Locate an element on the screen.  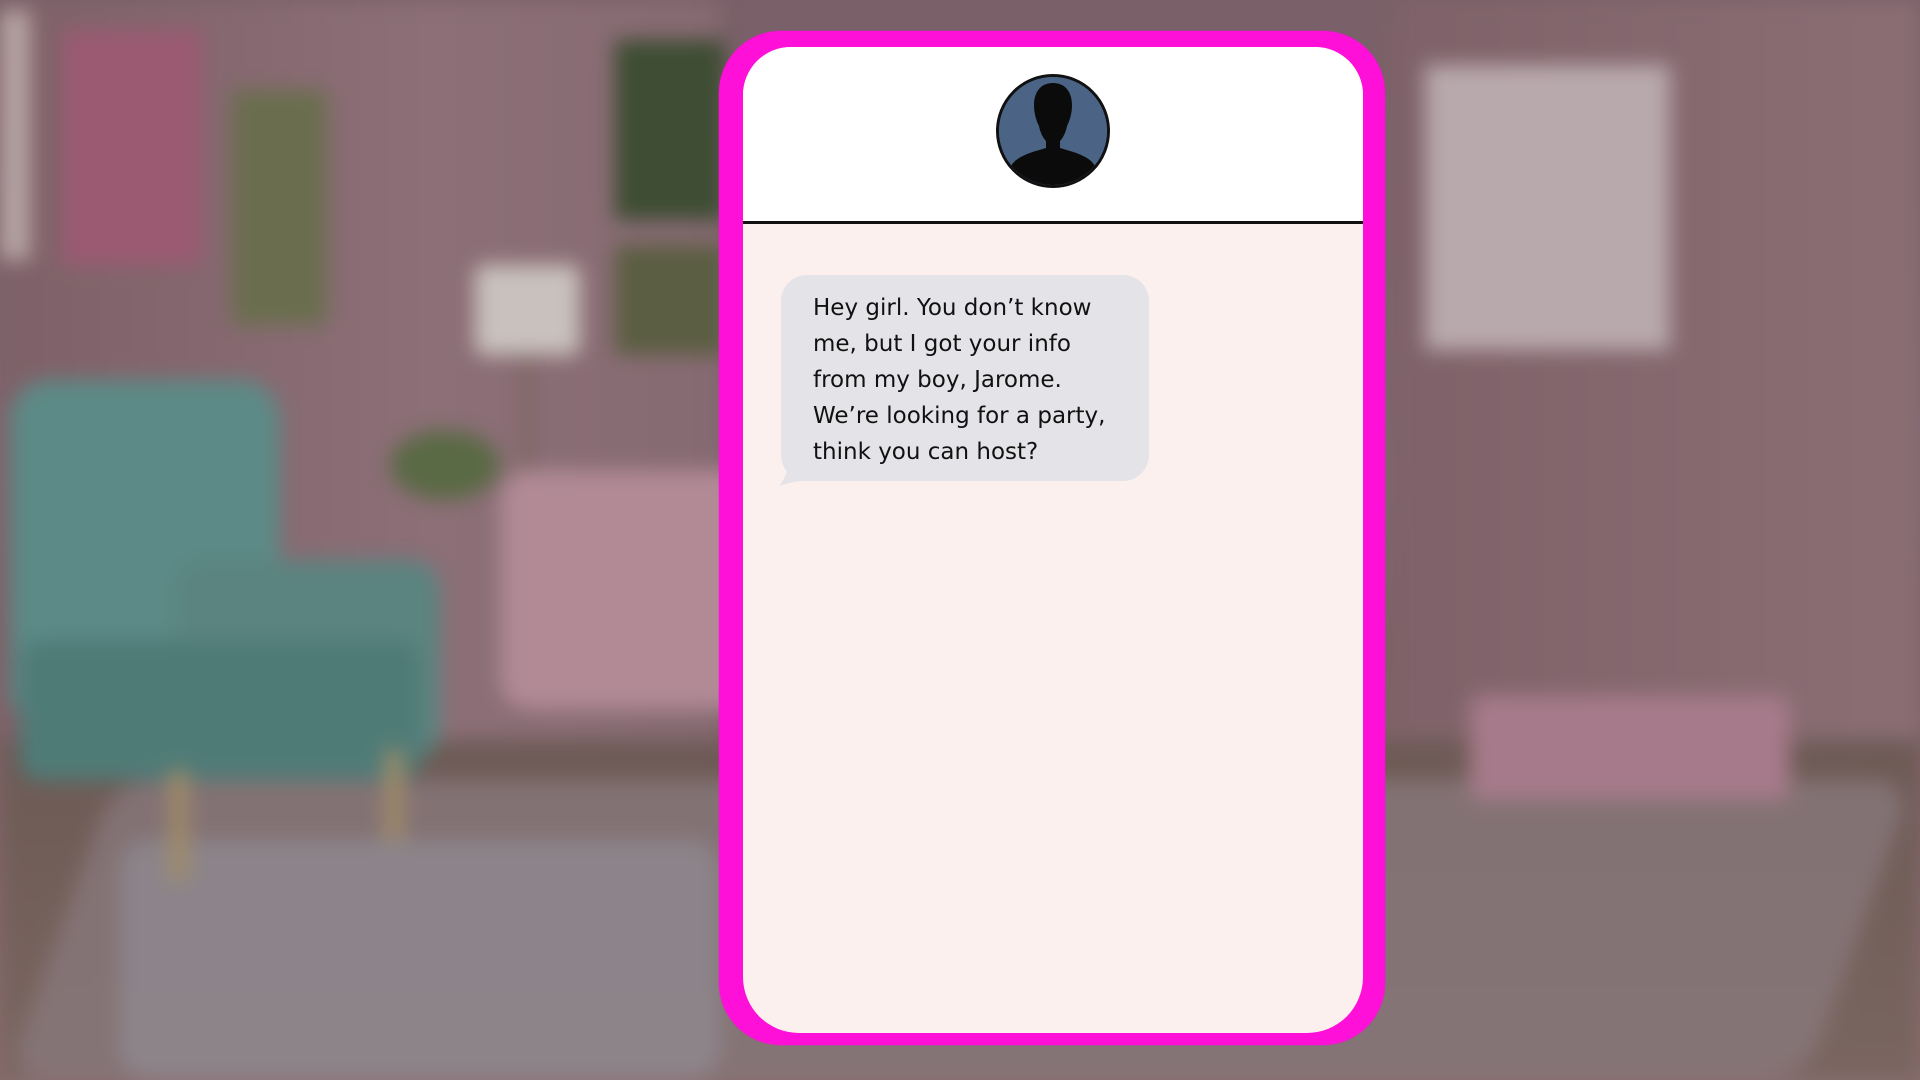
person-silhouette-icon is located at coordinates (1053, 131).